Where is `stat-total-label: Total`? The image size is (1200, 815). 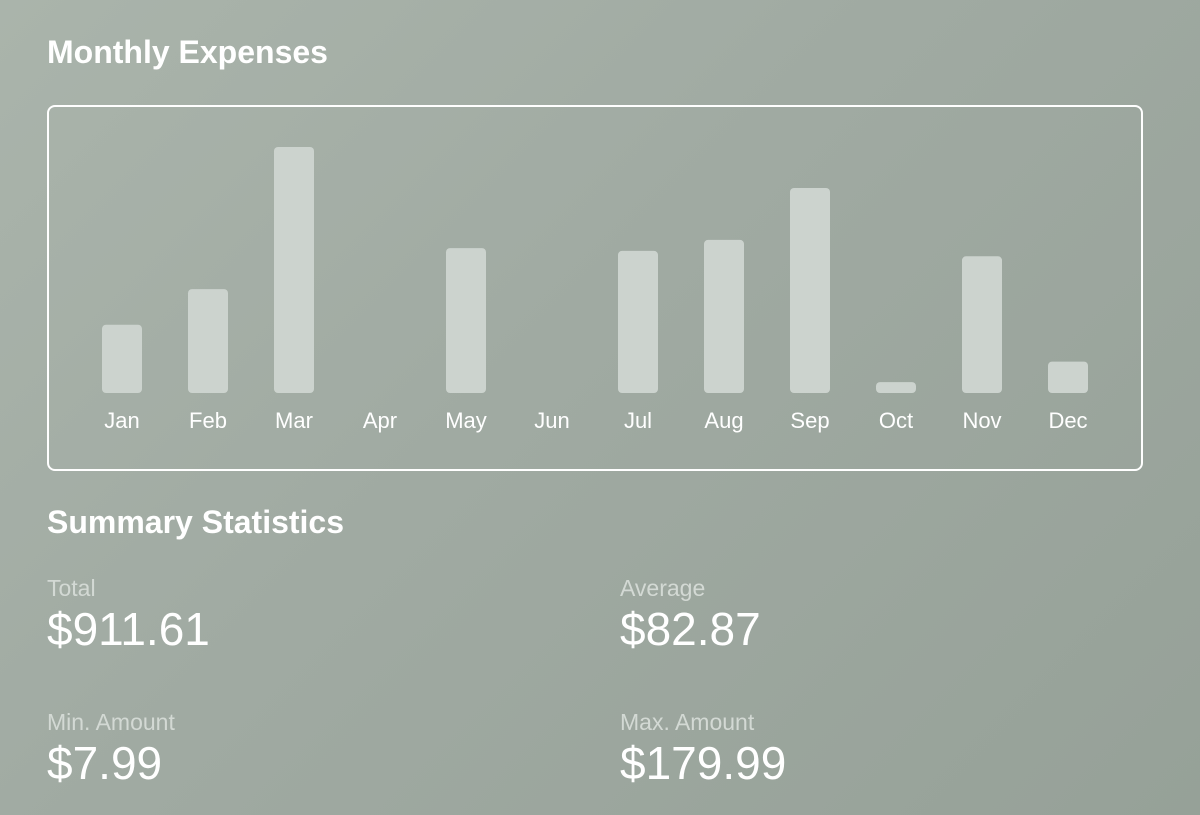 stat-total-label: Total is located at coordinates (71, 588).